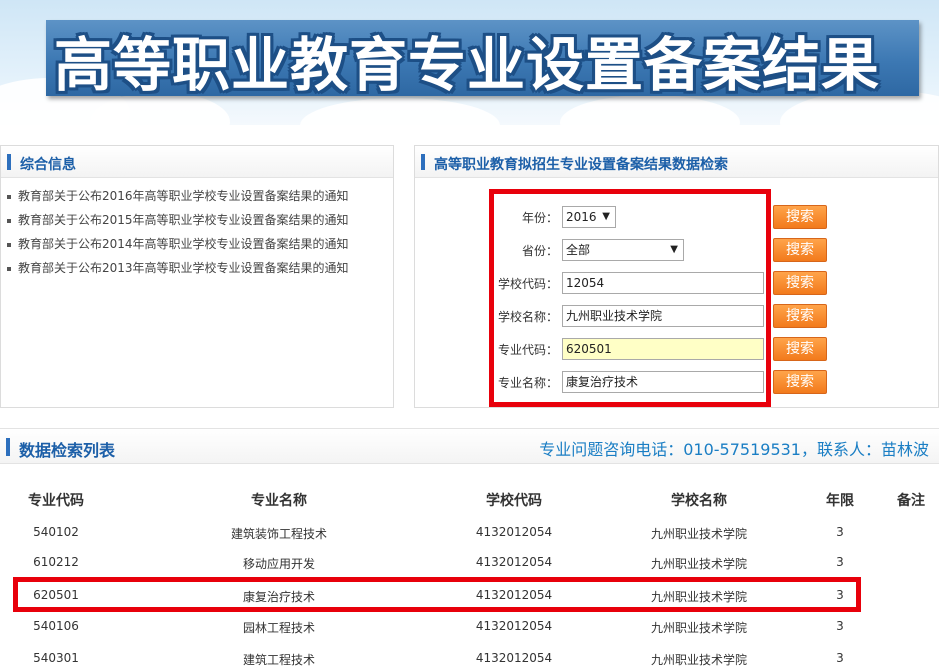 The image size is (939, 671). What do you see at coordinates (663, 382) in the screenshot?
I see `major-name-input: 康复治疗技术` at bounding box center [663, 382].